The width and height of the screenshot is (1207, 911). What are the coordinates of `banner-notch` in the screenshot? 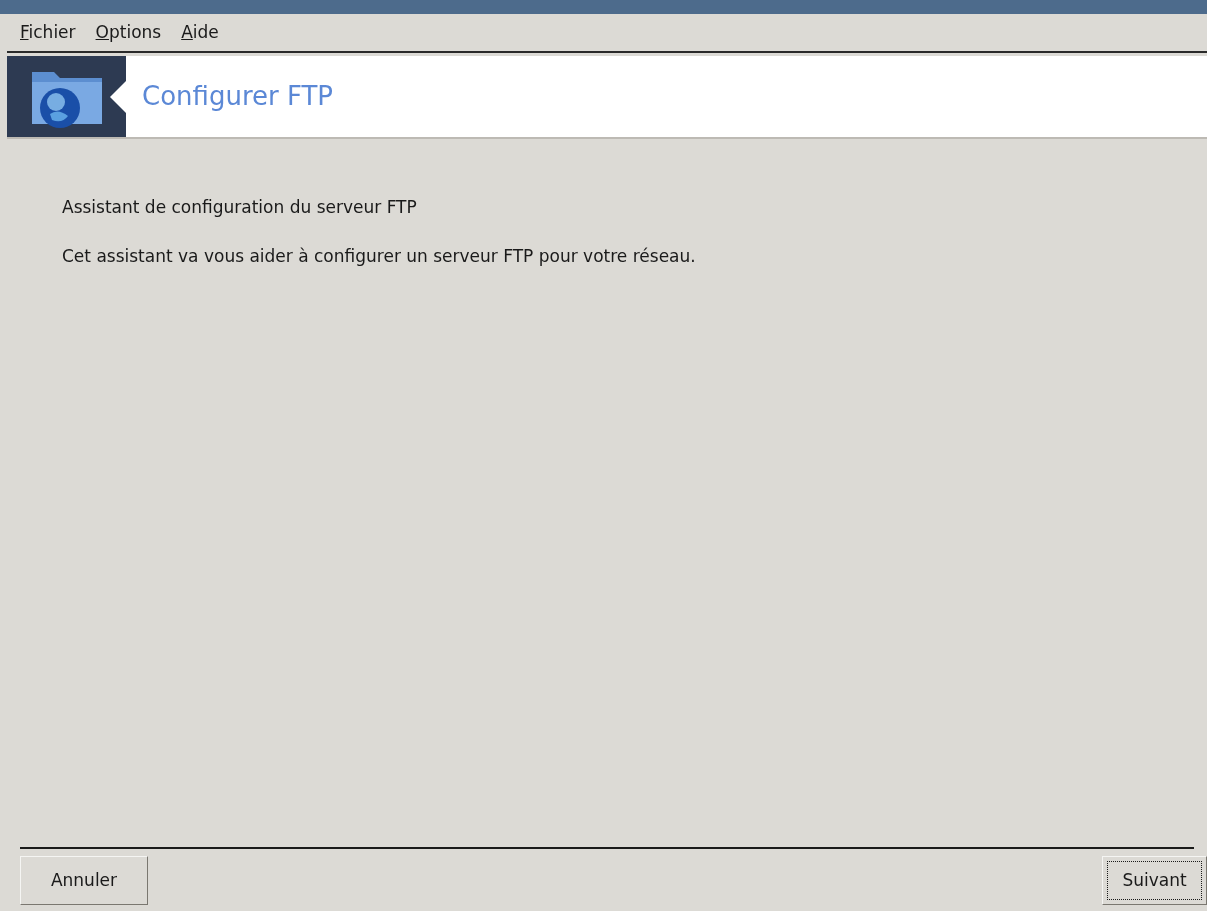 It's located at (118, 97).